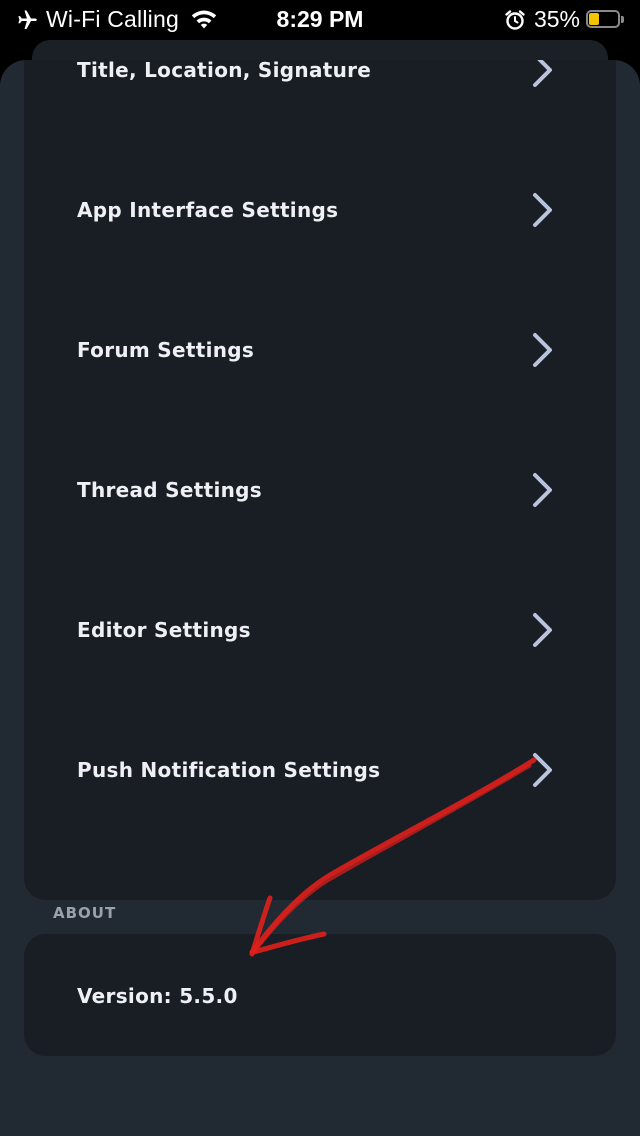  Describe the element at coordinates (606, 19) in the screenshot. I see `battery-icon` at that location.